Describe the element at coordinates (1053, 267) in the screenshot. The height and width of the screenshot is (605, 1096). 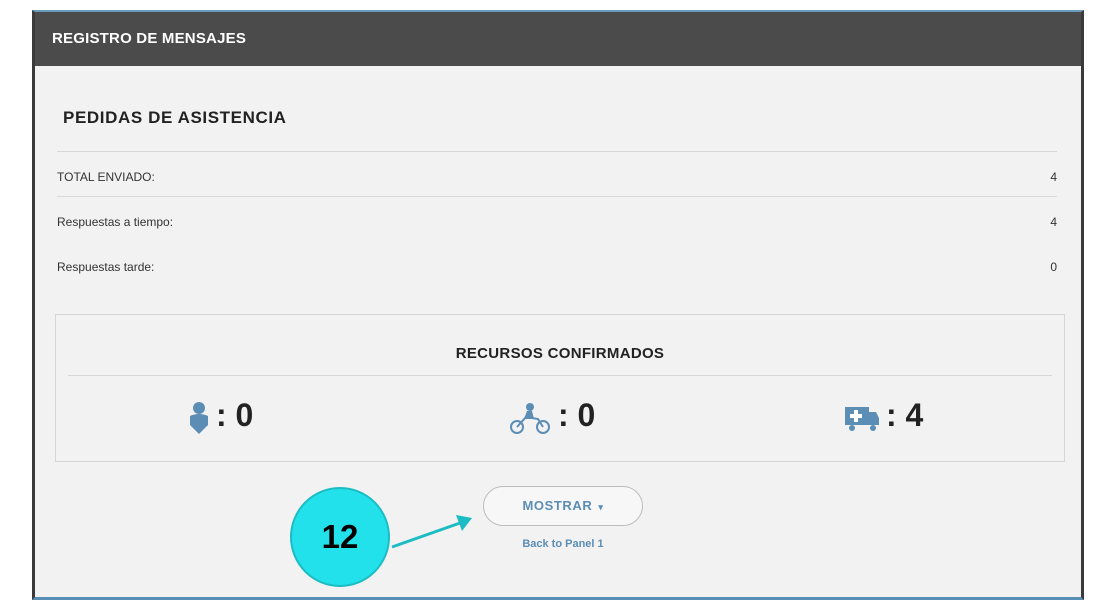
I see `stat-value: 0` at that location.